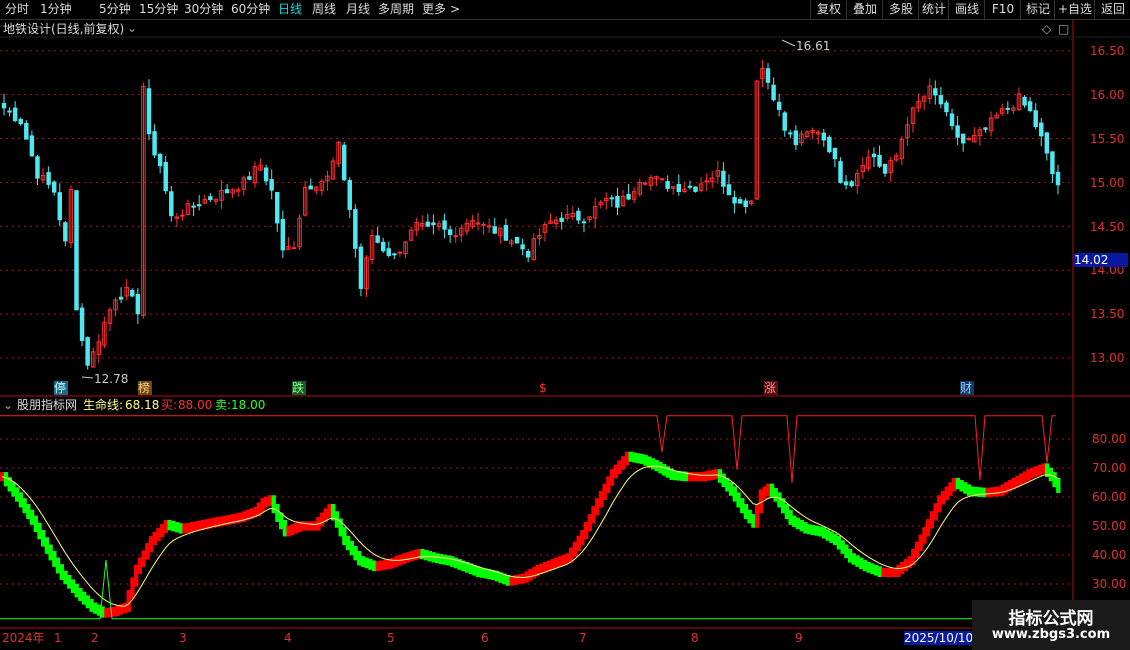  What do you see at coordinates (1107, 139) in the screenshot?
I see `price-tick: 15.50` at bounding box center [1107, 139].